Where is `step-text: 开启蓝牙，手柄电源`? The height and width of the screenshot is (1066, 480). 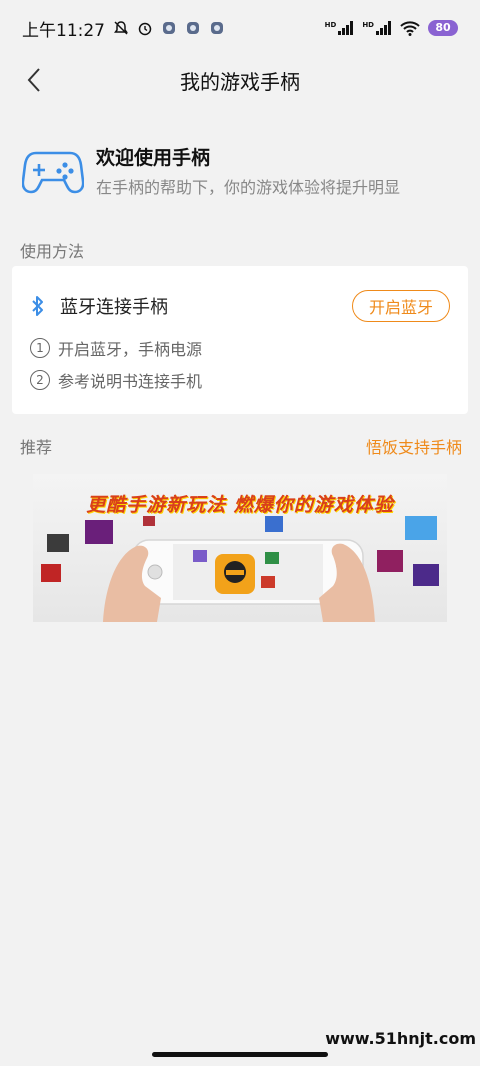 step-text: 开启蓝牙，手柄电源 is located at coordinates (130, 349).